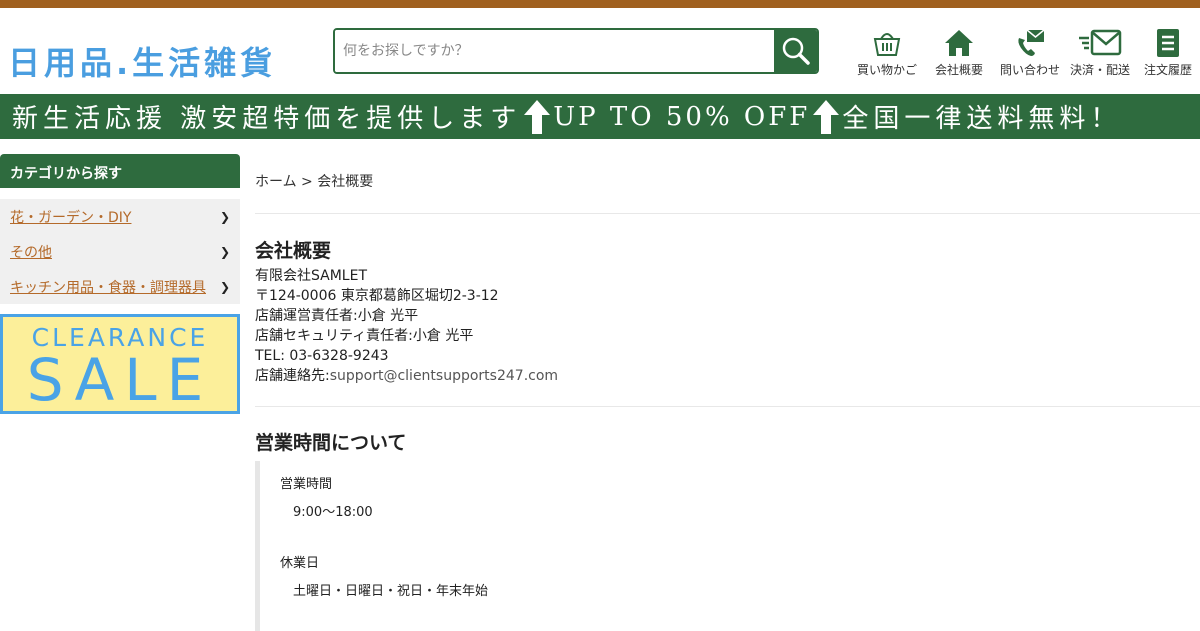 The height and width of the screenshot is (631, 1200). What do you see at coordinates (300, 563) in the screenshot?
I see `closed-days-label: 休業日` at bounding box center [300, 563].